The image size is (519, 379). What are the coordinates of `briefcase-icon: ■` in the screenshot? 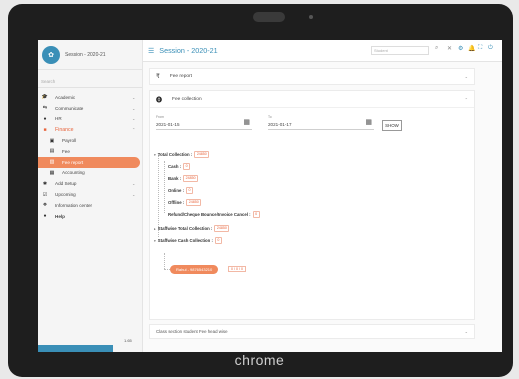 It's located at (45, 129).